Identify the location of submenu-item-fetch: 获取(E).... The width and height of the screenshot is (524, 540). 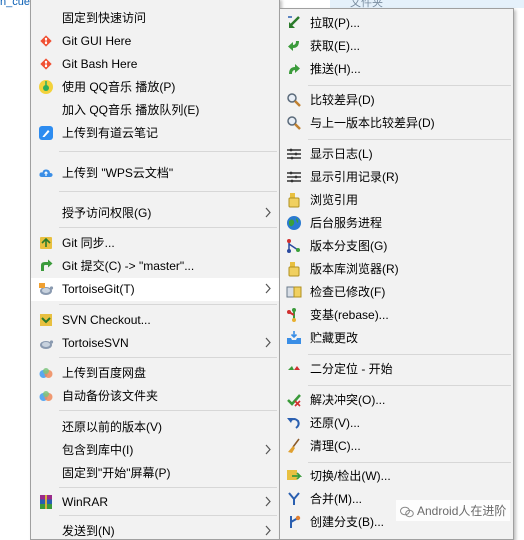
(396, 46).